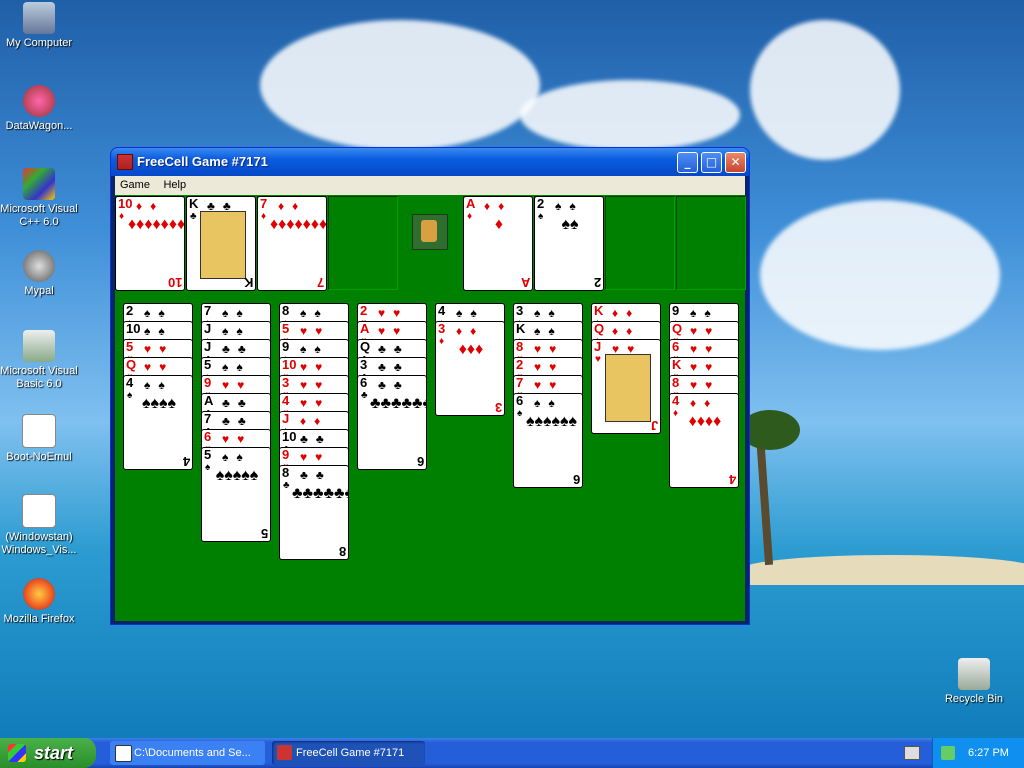  Describe the element at coordinates (156, 224) in the screenshot. I see `card-pips: ♦♦♦♦♦♦♦♦♦♦` at that location.